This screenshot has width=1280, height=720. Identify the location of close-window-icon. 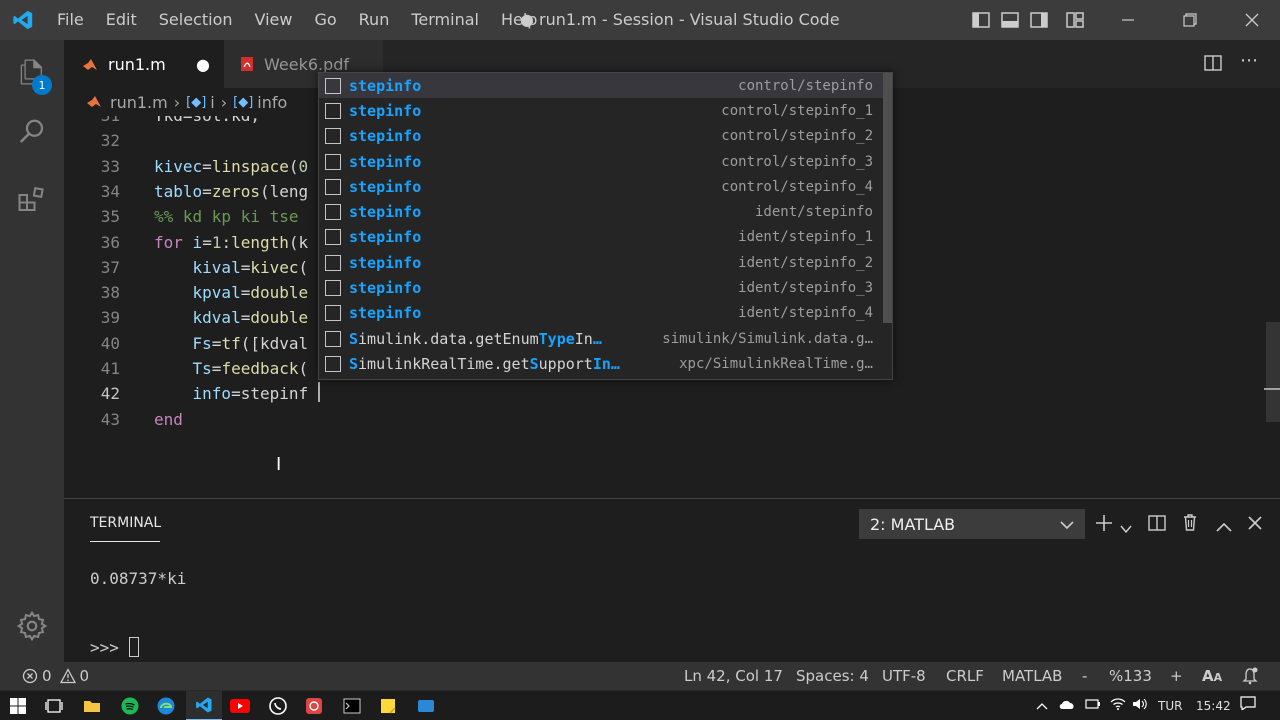
(1252, 20).